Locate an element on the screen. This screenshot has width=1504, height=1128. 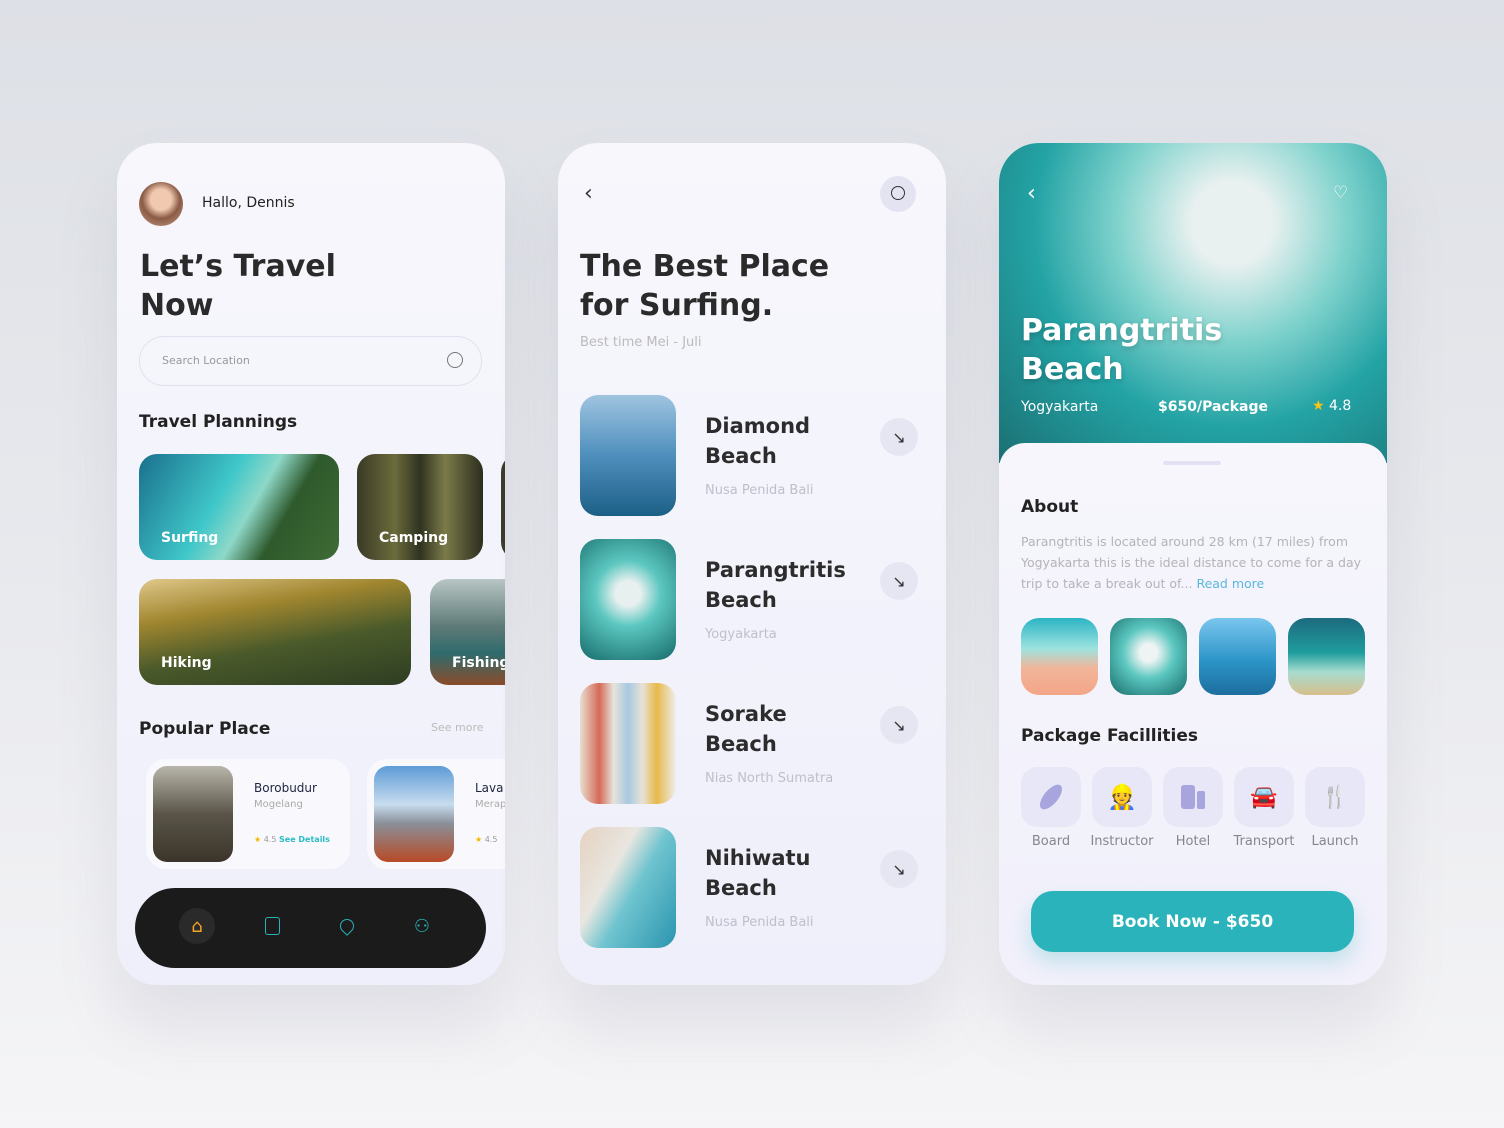
facility-label: Launch is located at coordinates (1335, 841).